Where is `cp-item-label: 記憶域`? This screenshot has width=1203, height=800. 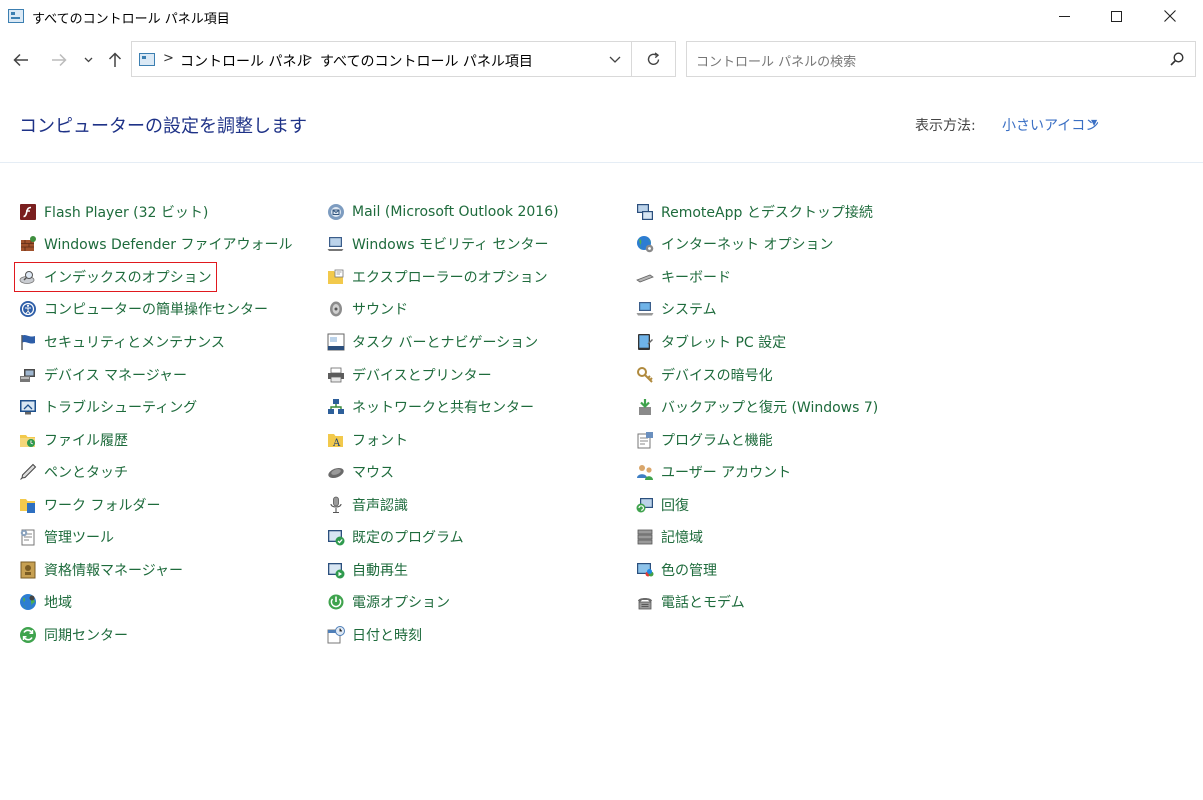 cp-item-label: 記憶域 is located at coordinates (682, 538).